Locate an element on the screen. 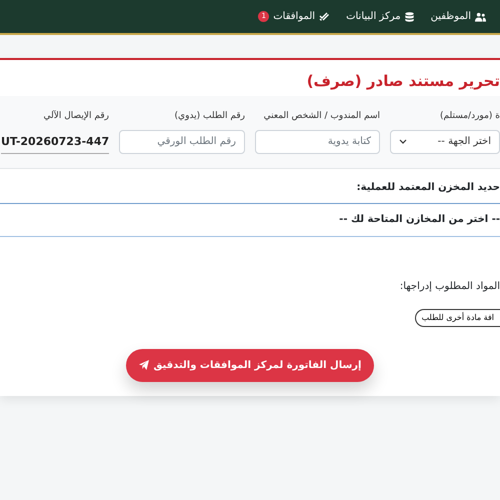  field-label: رقم الطلب (يدوي) is located at coordinates (209, 116).